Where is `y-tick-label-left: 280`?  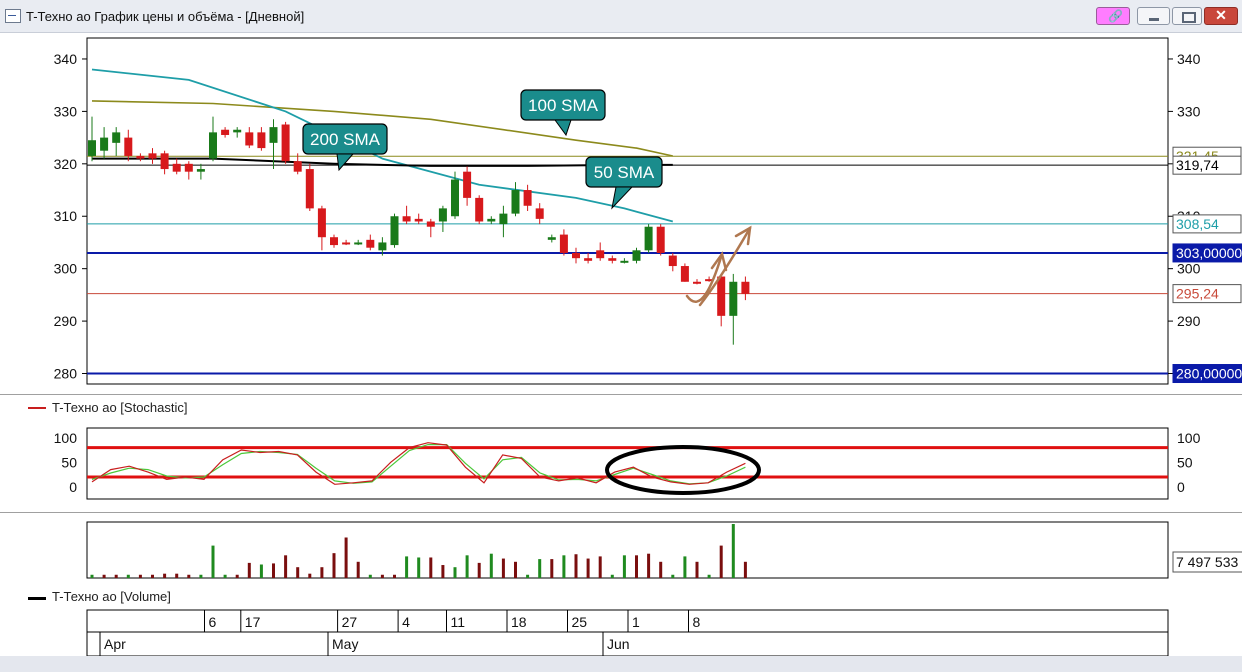 y-tick-label-left: 280 is located at coordinates (66, 374).